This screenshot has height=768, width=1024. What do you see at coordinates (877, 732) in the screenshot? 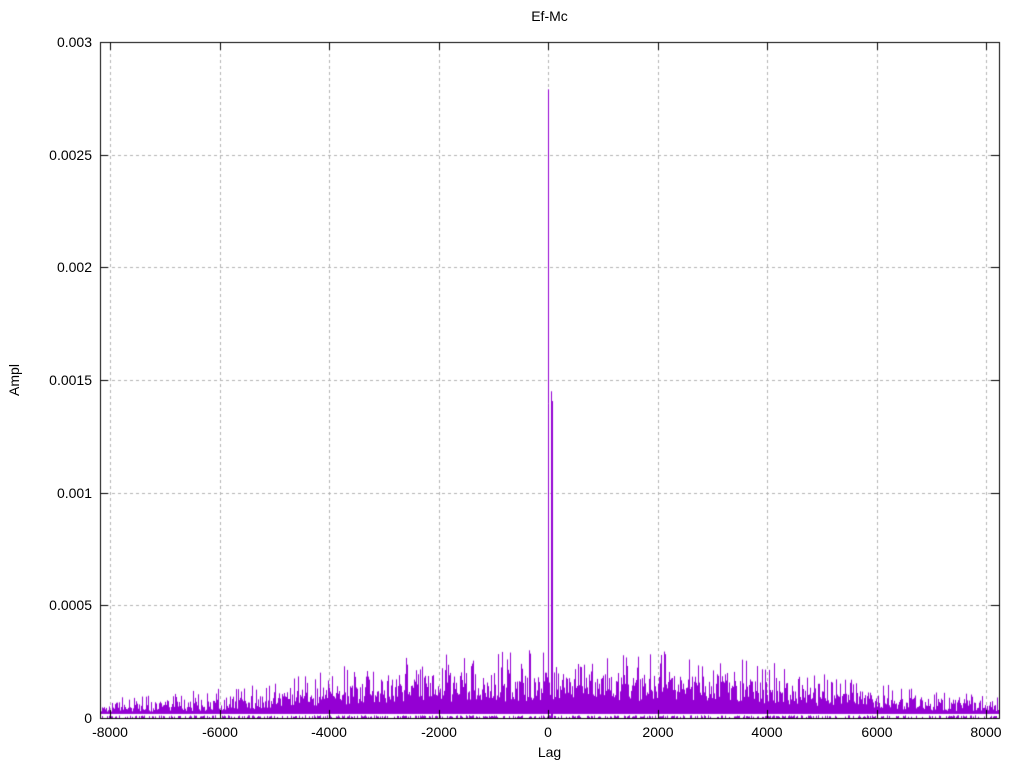
I see `x-tick-label: 6000` at bounding box center [877, 732].